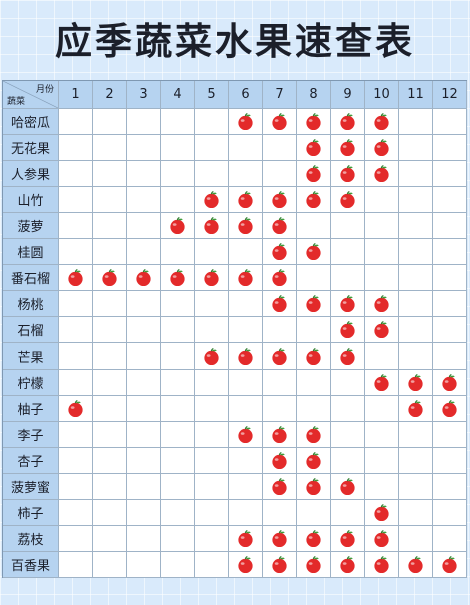 The height and width of the screenshot is (605, 470). Describe the element at coordinates (31, 252) in the screenshot. I see `row-name: 桂圆` at that location.